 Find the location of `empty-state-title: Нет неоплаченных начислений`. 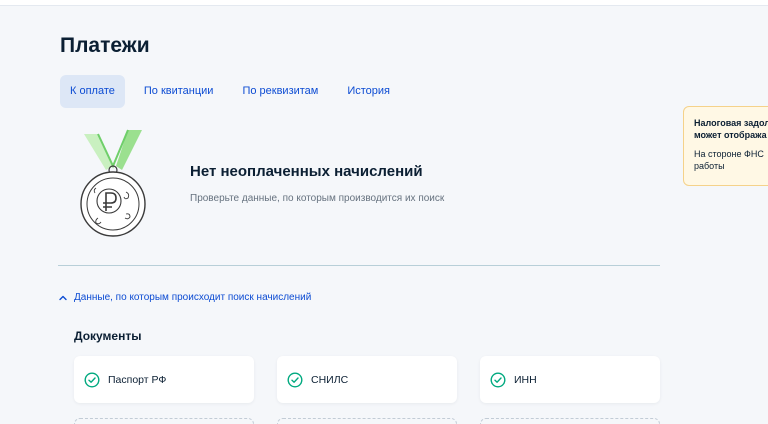

empty-state-title: Нет неоплаченных начислений is located at coordinates (306, 171).